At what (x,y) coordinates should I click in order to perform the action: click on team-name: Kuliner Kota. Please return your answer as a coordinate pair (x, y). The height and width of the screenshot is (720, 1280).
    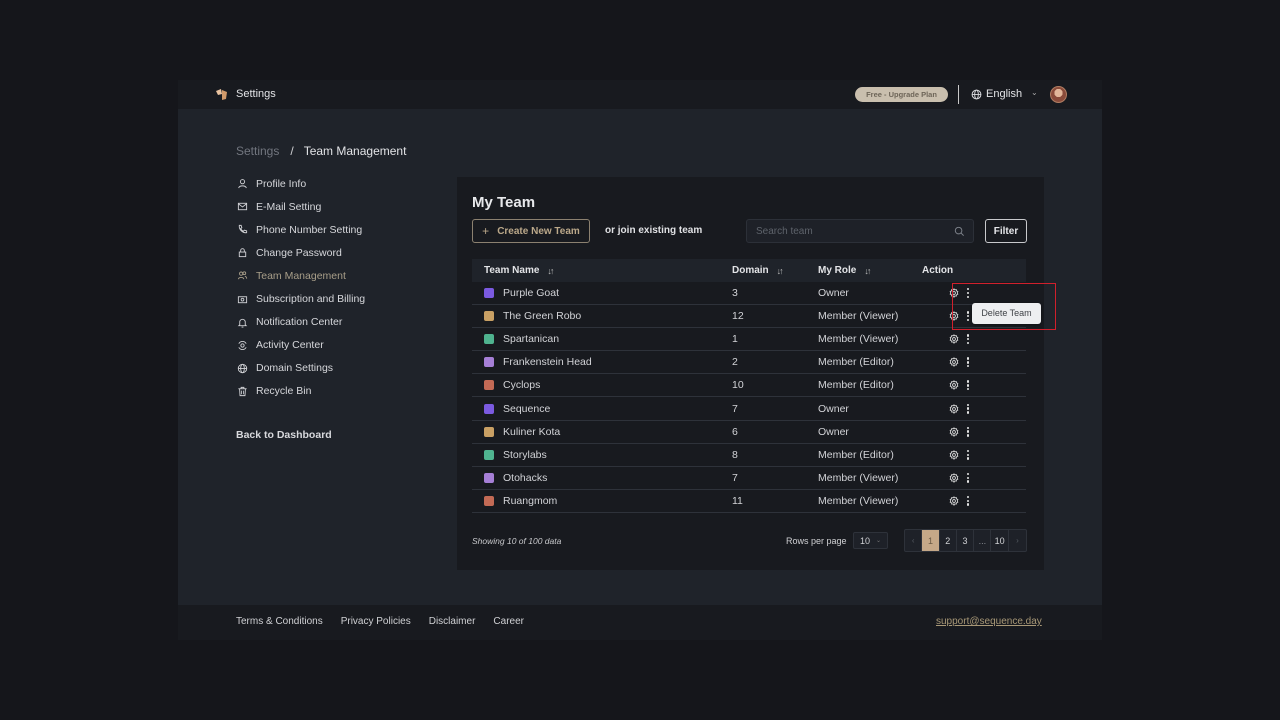
    Looking at the image, I should click on (531, 432).